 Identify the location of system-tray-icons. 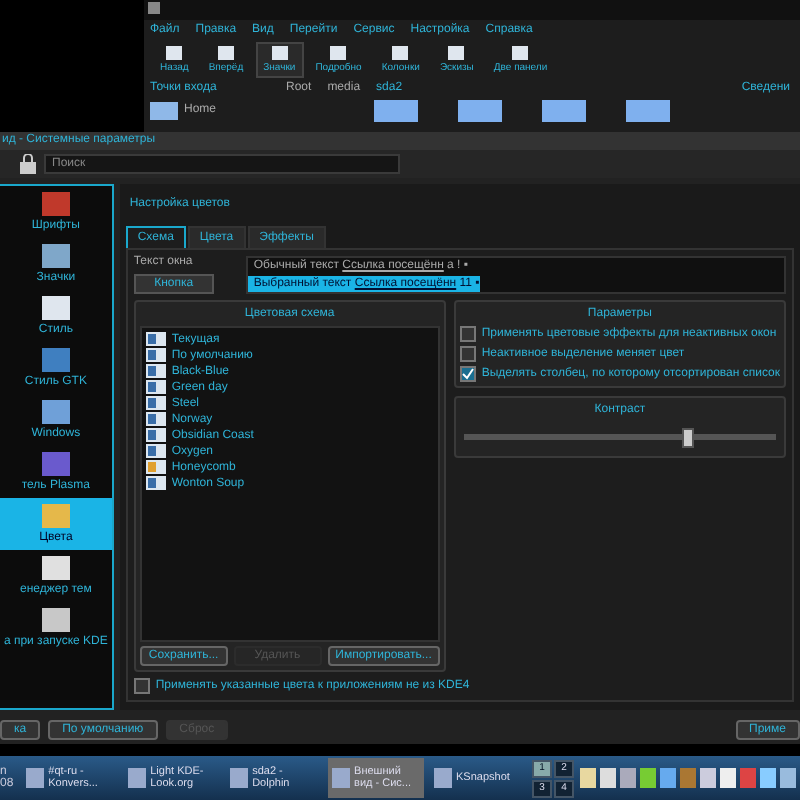
(689, 778).